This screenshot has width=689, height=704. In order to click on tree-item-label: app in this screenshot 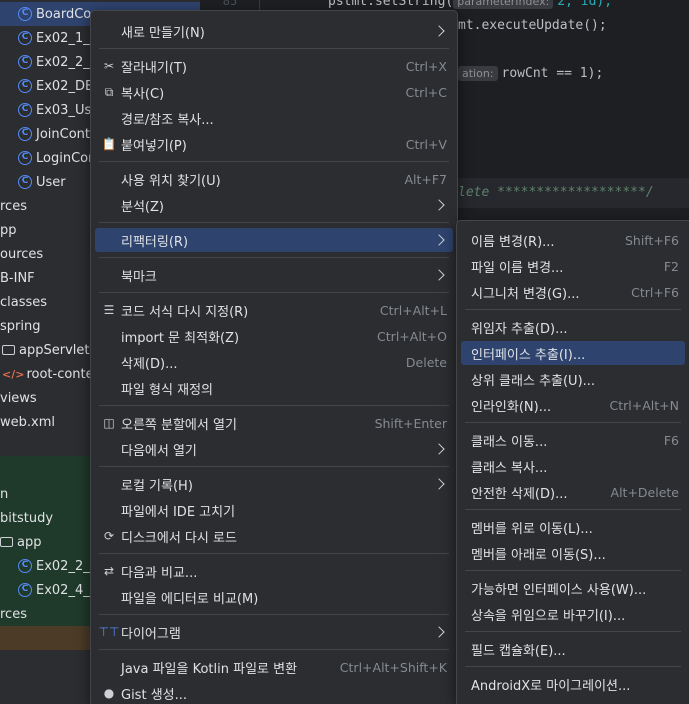, I will do `click(29, 542)`.